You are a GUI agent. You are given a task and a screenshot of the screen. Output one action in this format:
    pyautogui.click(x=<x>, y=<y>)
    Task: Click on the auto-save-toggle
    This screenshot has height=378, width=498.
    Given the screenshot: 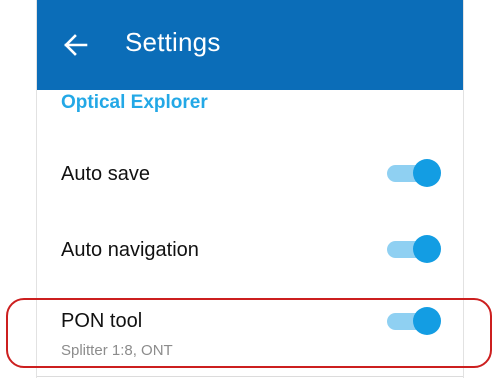 What is the action you would take?
    pyautogui.click(x=414, y=173)
    